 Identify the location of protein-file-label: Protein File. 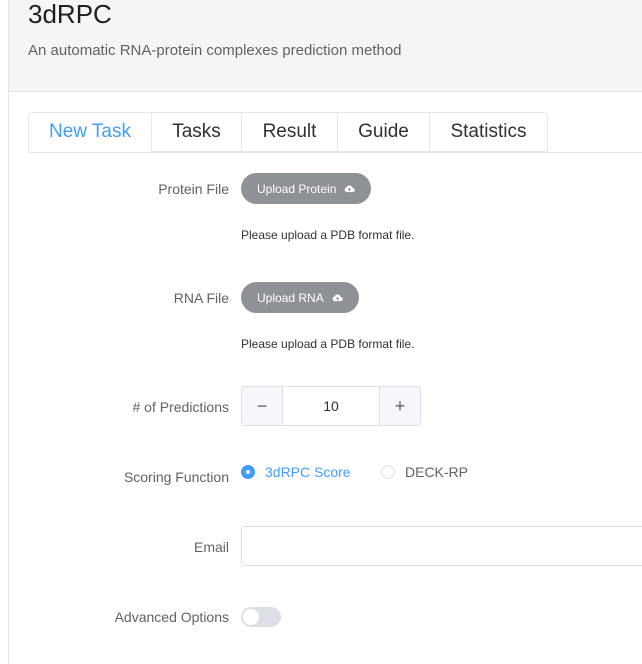
(193, 189).